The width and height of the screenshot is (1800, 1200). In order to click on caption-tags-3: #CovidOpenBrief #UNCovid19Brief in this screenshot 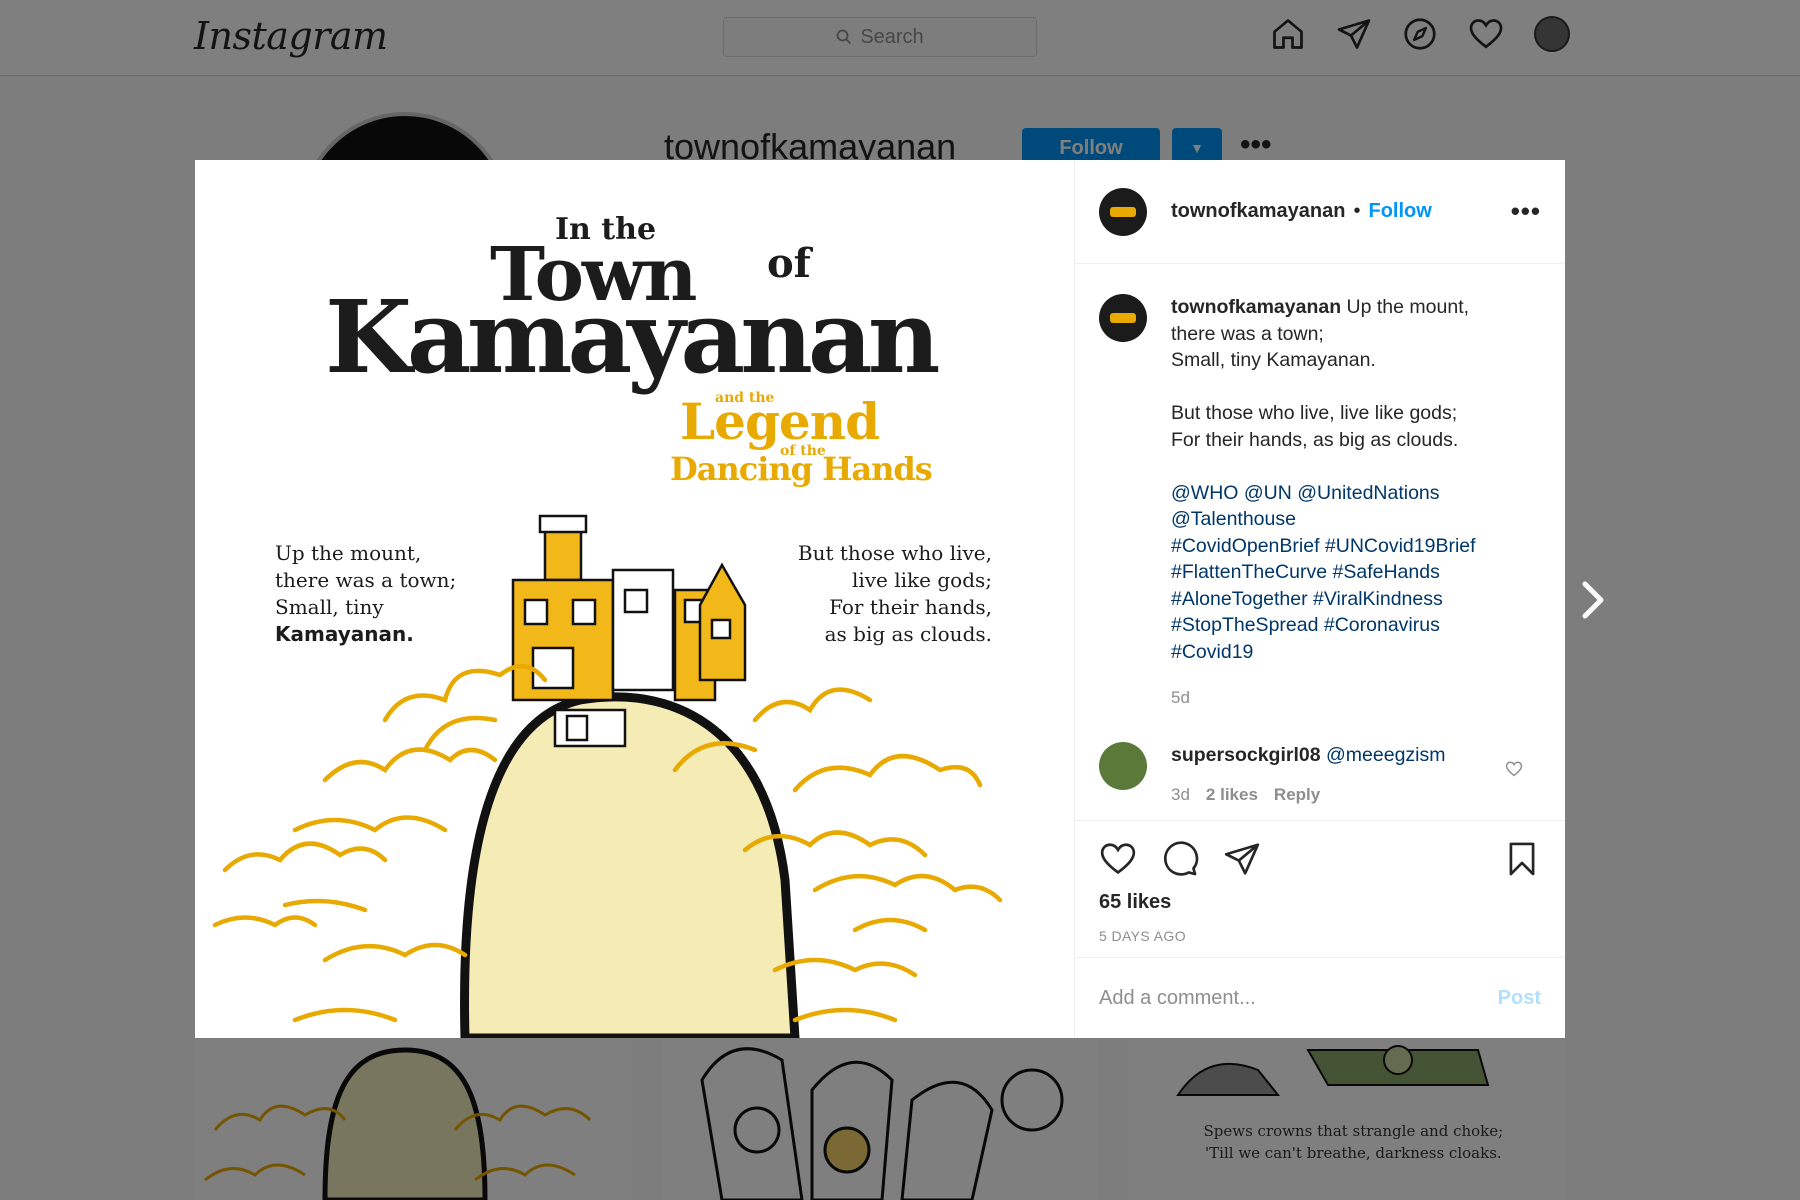, I will do `click(1323, 546)`.